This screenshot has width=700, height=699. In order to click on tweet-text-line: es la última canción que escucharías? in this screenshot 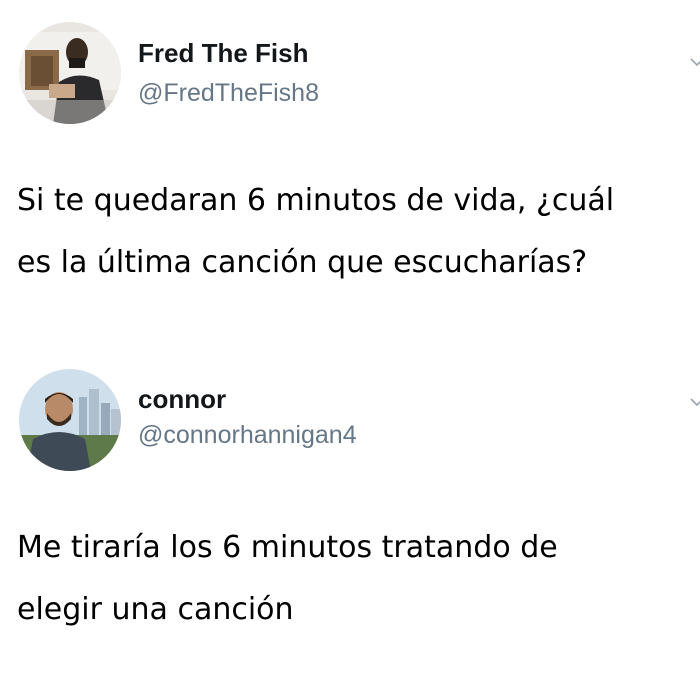, I will do `click(302, 262)`.